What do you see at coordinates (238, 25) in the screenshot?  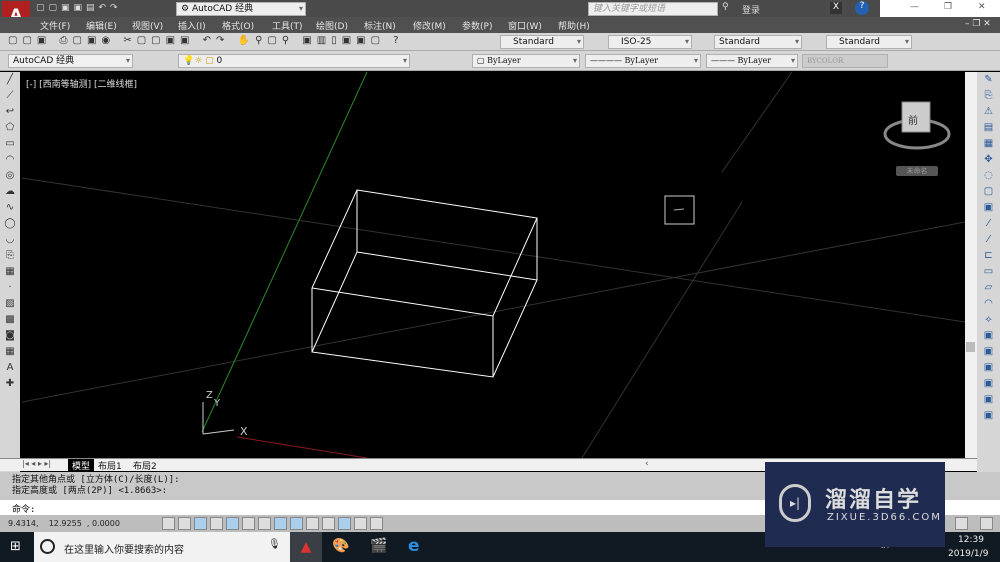 I see `menu-format: 格式(O)` at bounding box center [238, 25].